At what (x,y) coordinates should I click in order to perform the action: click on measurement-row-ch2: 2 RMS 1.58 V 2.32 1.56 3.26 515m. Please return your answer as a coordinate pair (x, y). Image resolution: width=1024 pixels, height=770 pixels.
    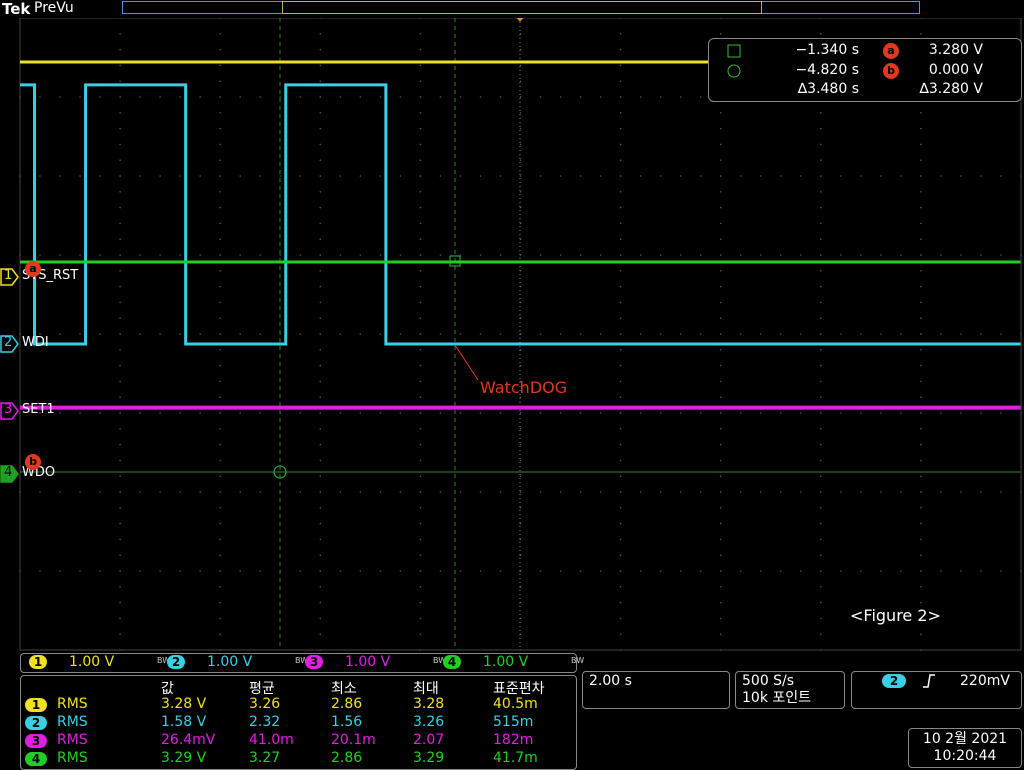
    Looking at the image, I should click on (298, 723).